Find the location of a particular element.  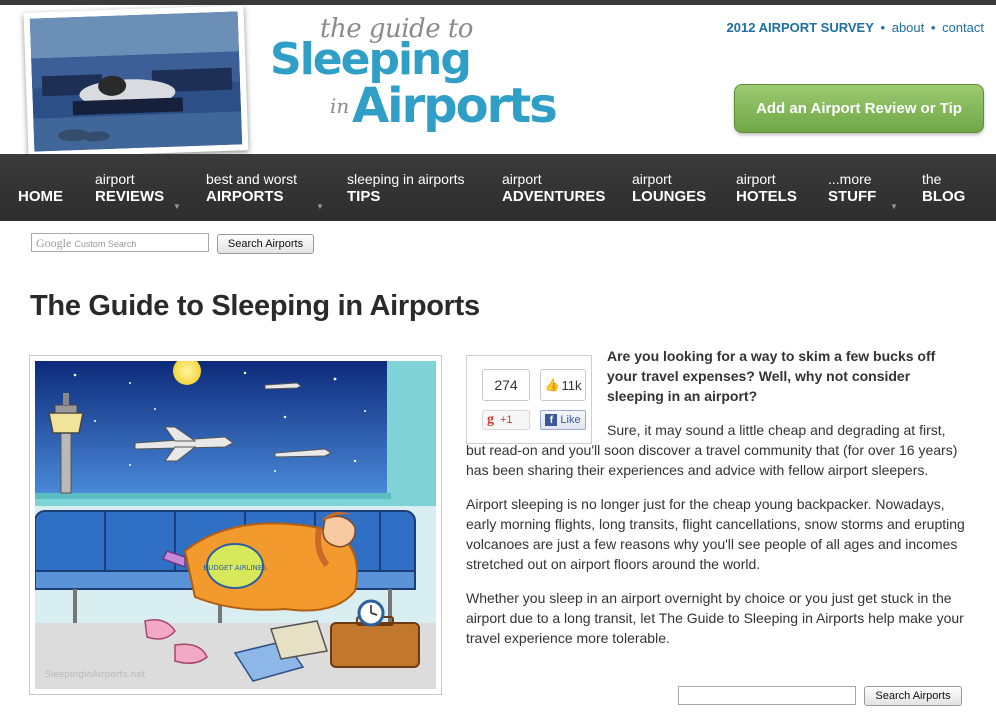

search-airports-button: Search Airports is located at coordinates (265, 244).